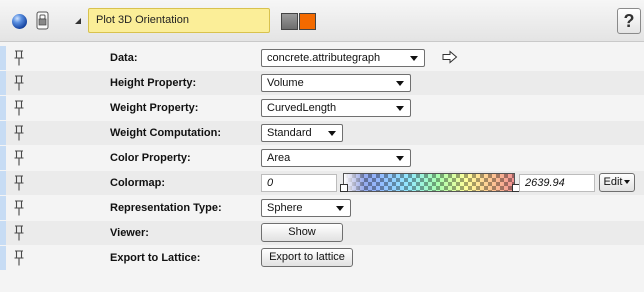 Image resolution: width=644 pixels, height=292 pixels. Describe the element at coordinates (166, 208) in the screenshot. I see `property-label: Representation Type:` at that location.